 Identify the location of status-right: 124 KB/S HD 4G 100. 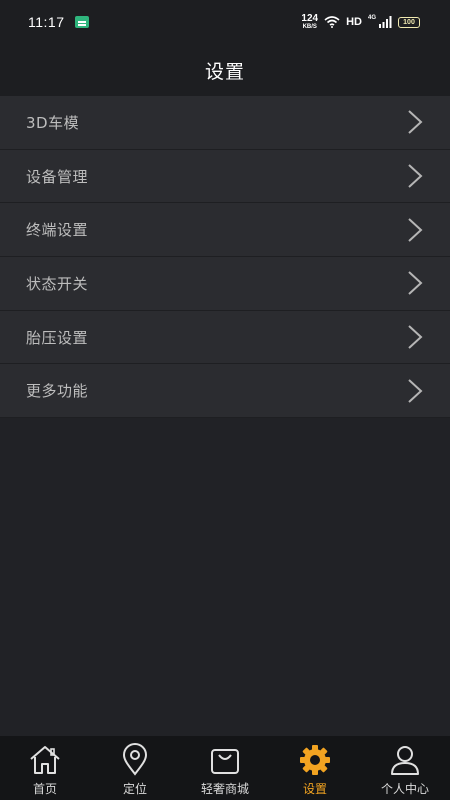
(360, 22).